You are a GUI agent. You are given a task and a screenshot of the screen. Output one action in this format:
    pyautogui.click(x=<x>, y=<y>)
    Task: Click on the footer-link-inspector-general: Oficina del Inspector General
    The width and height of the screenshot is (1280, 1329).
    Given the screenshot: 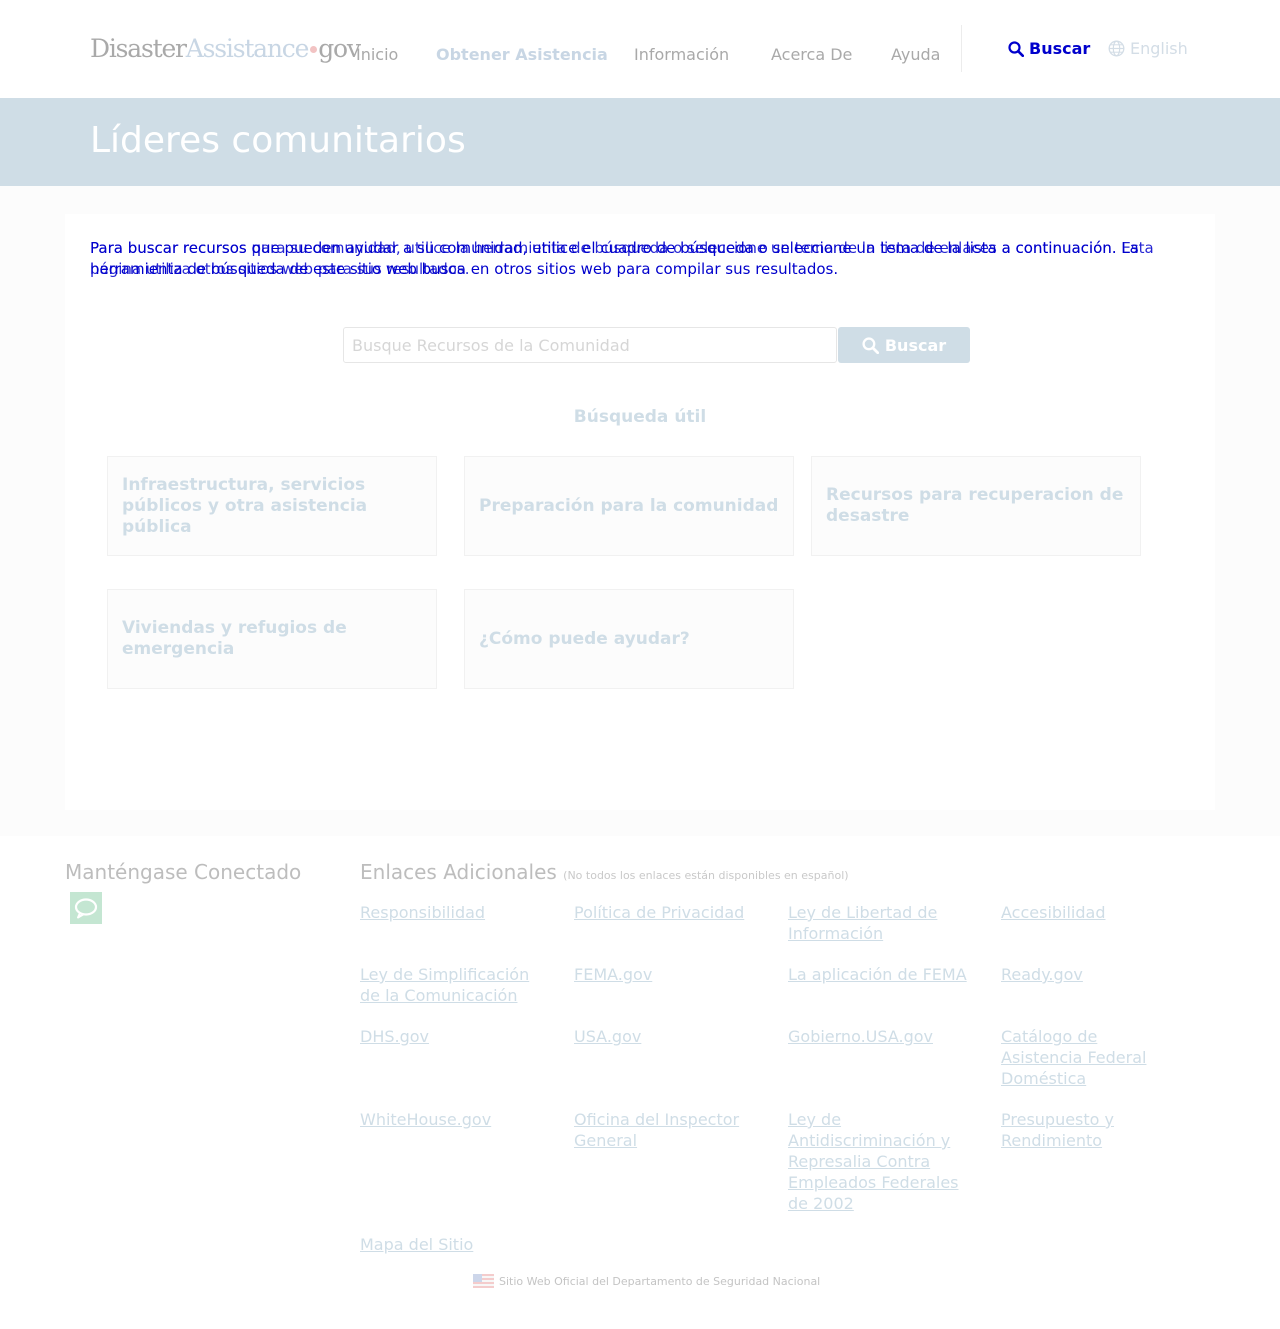 What is the action you would take?
    pyautogui.click(x=669, y=1130)
    